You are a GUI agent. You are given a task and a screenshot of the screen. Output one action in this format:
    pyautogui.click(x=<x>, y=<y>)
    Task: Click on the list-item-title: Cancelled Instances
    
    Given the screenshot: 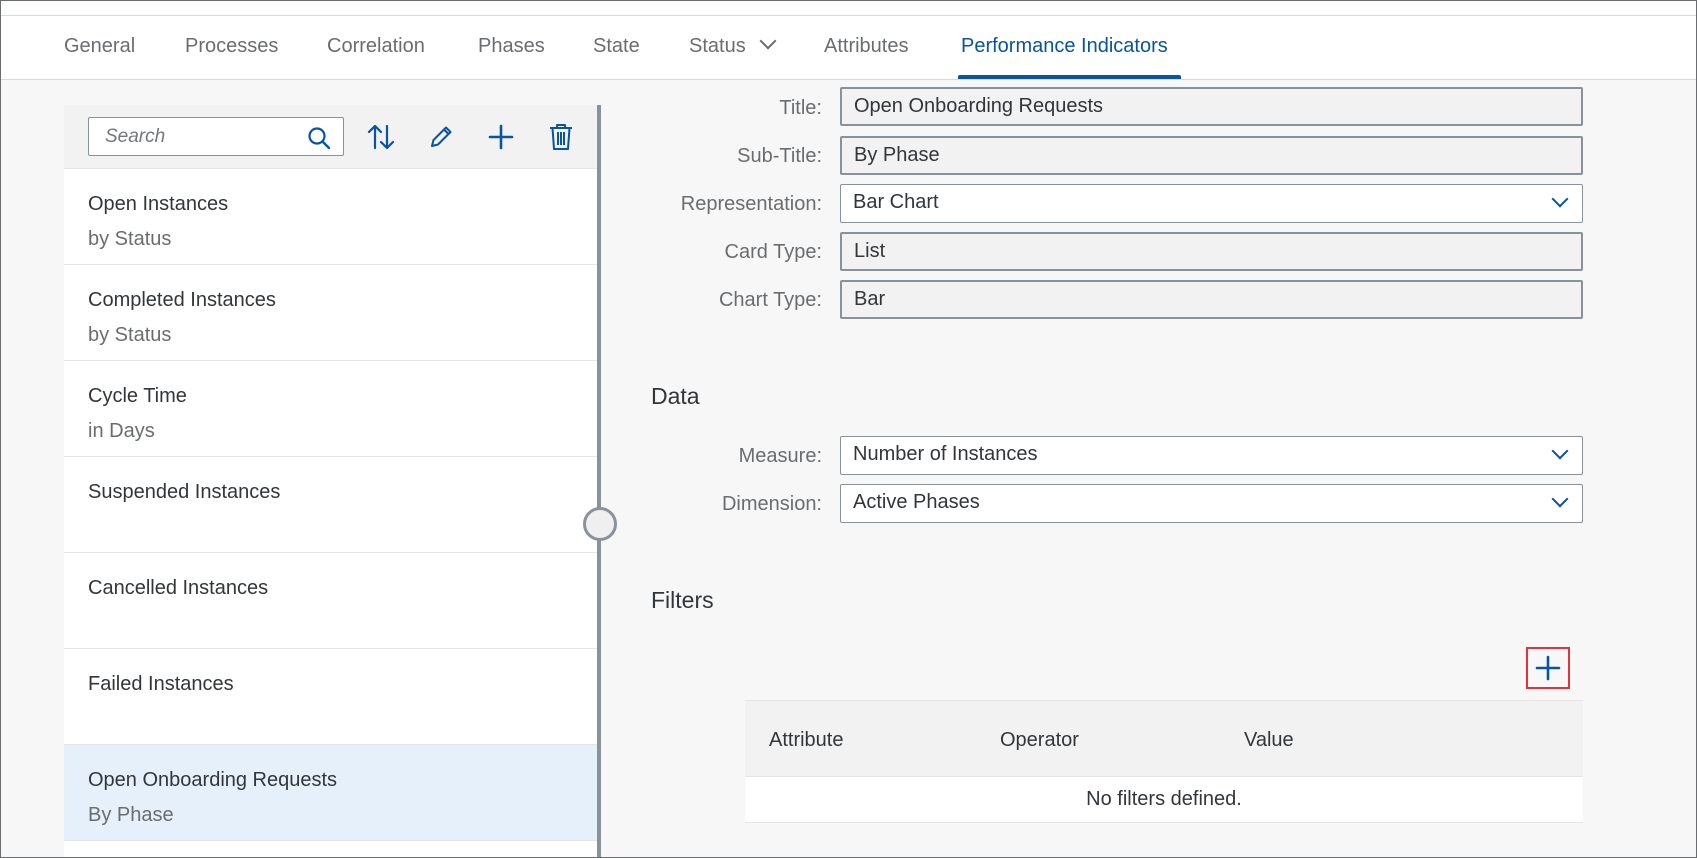 What is the action you would take?
    pyautogui.click(x=178, y=588)
    